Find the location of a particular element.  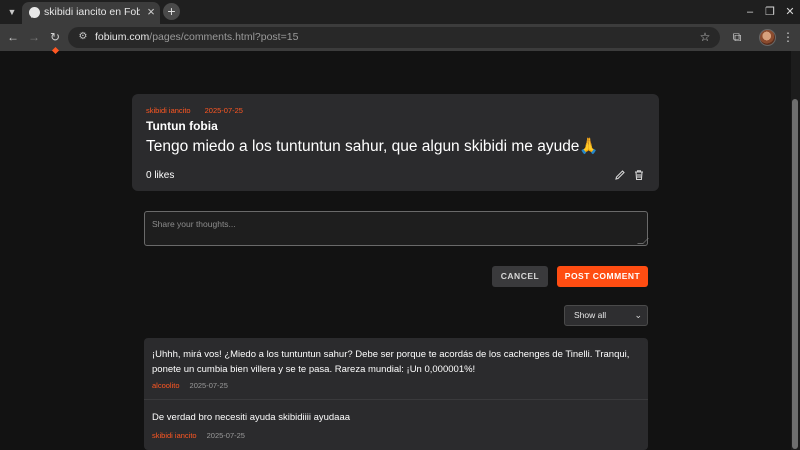

comment-meta: skibidi iancito 2025-07-25 is located at coordinates (198, 435).